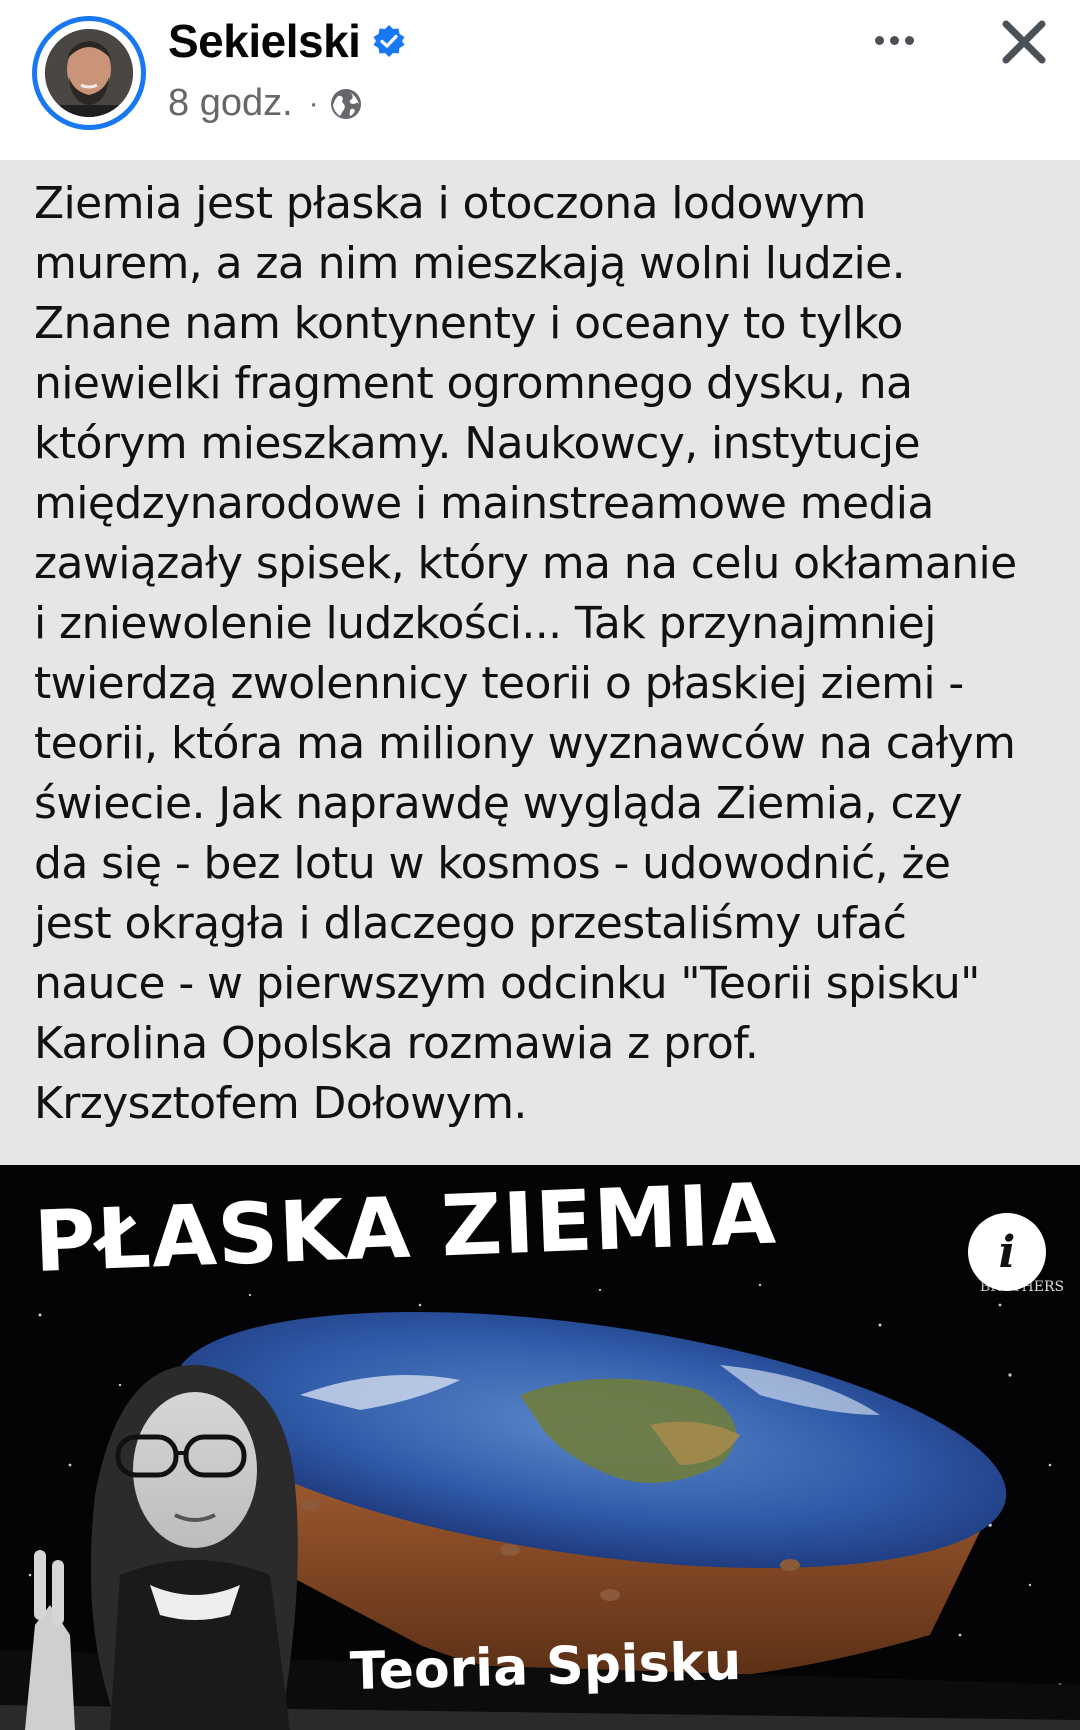  What do you see at coordinates (540, 80) in the screenshot?
I see `post-header: Sekielski 8 godz. ·` at bounding box center [540, 80].